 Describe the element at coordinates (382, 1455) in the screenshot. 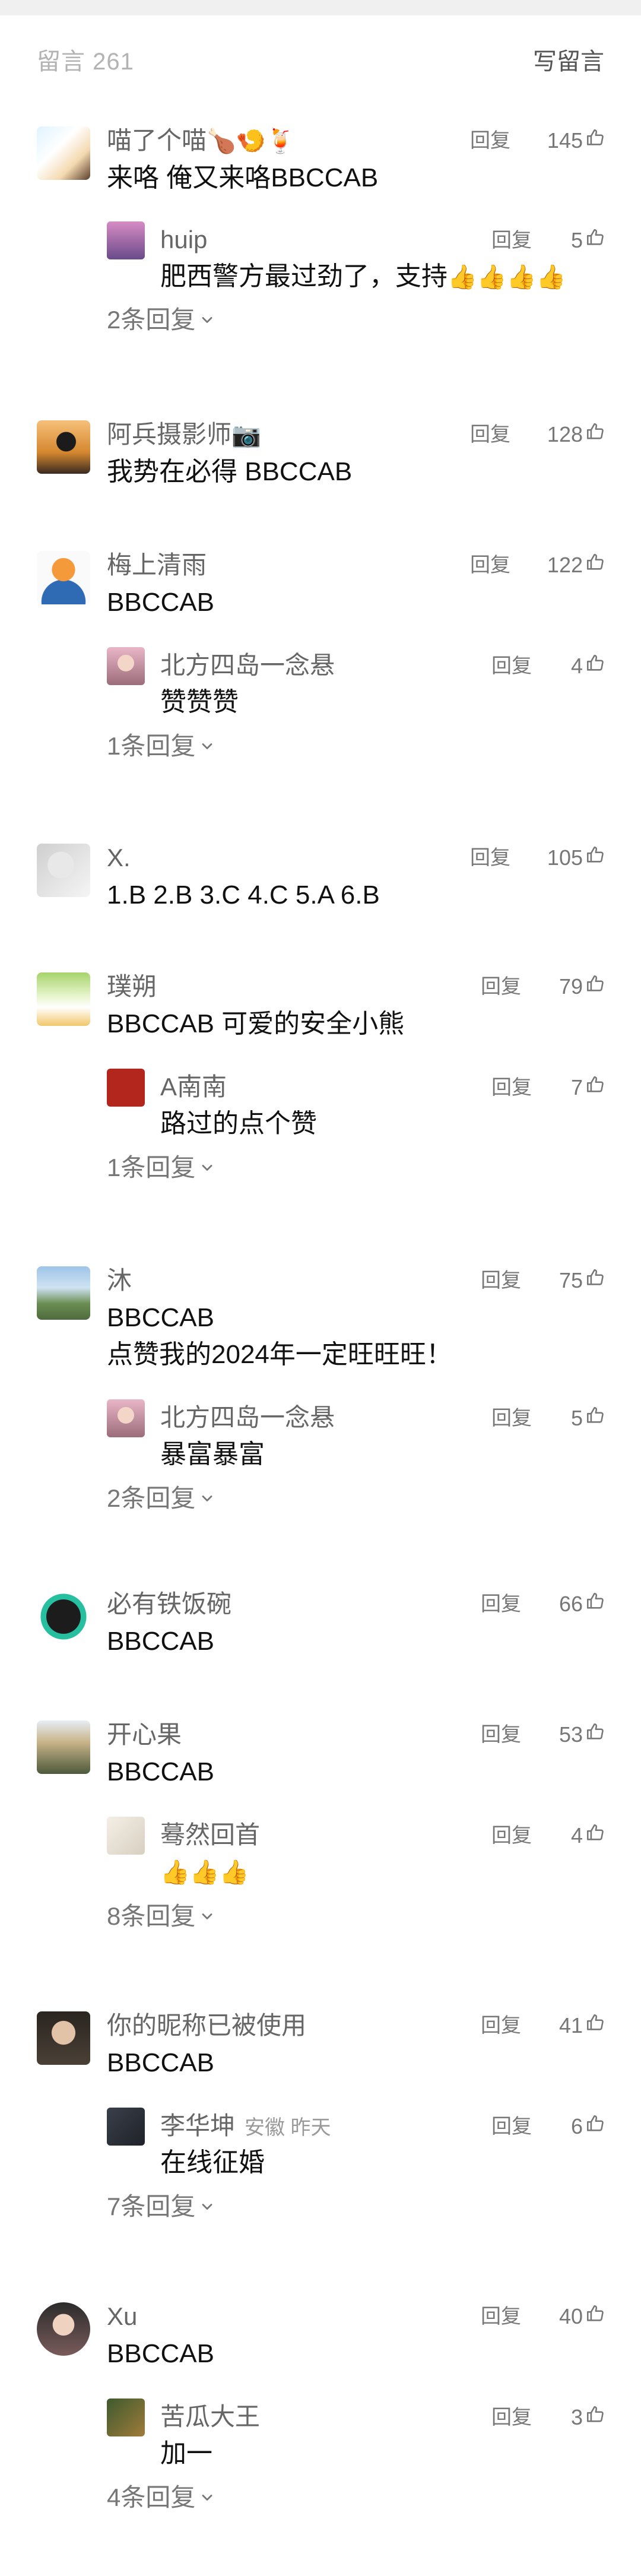

I see `reply-text: 暴富暴富` at that location.